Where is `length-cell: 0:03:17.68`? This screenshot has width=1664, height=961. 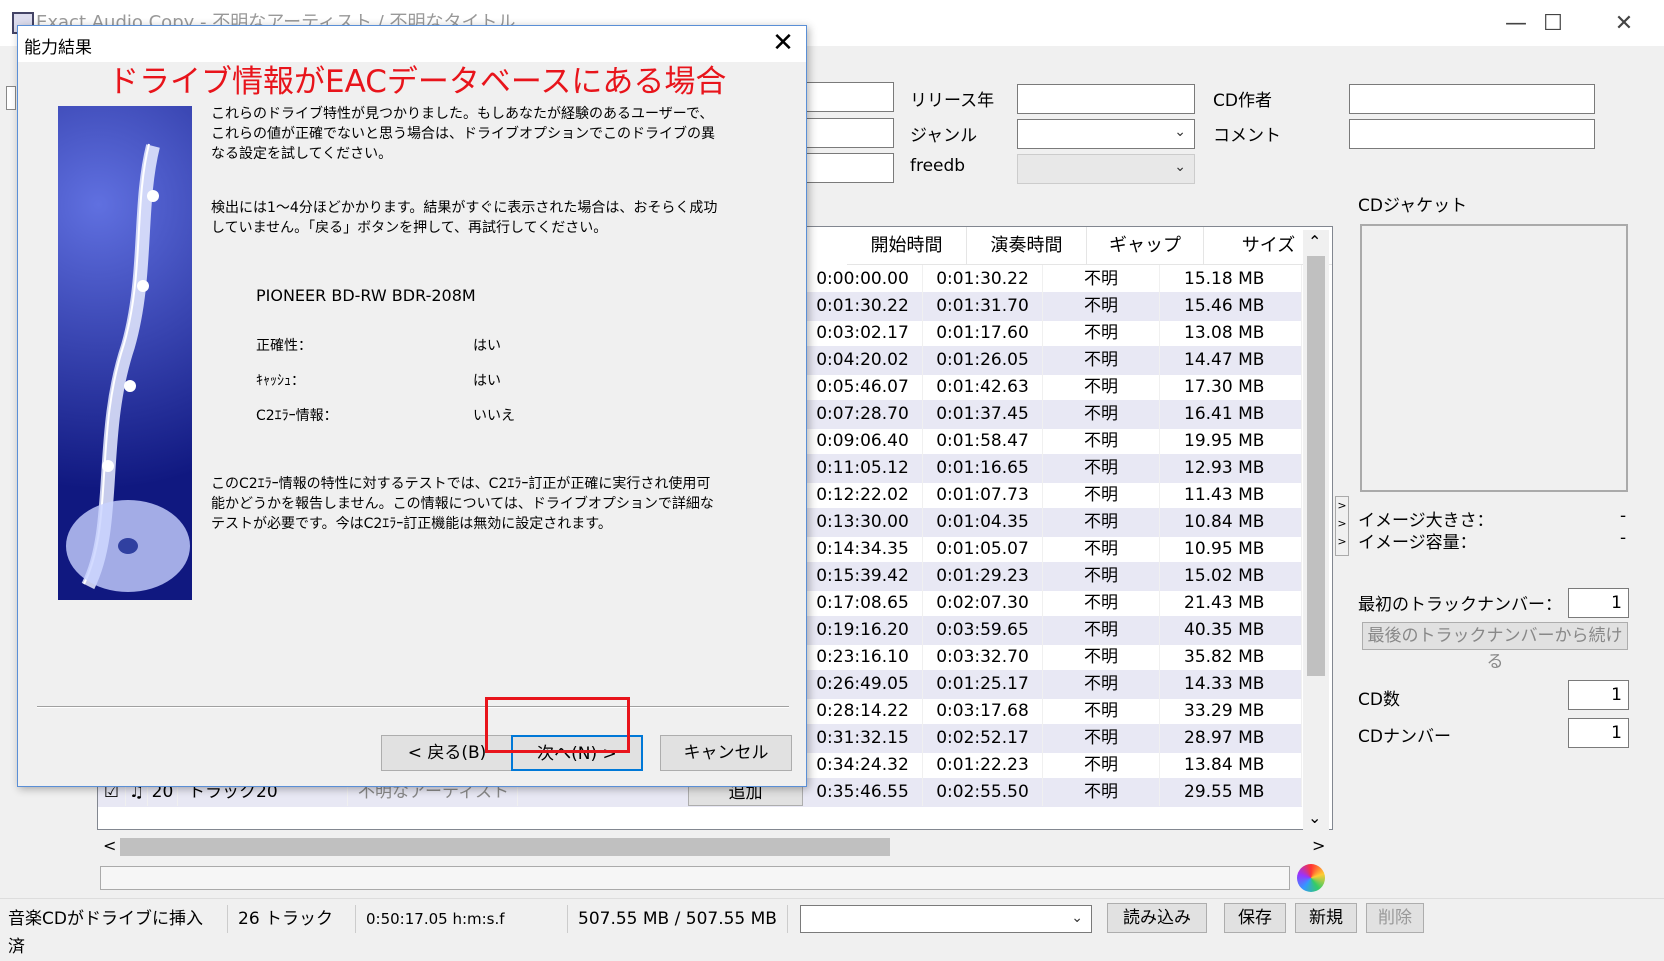
length-cell: 0:03:17.68 is located at coordinates (983, 711).